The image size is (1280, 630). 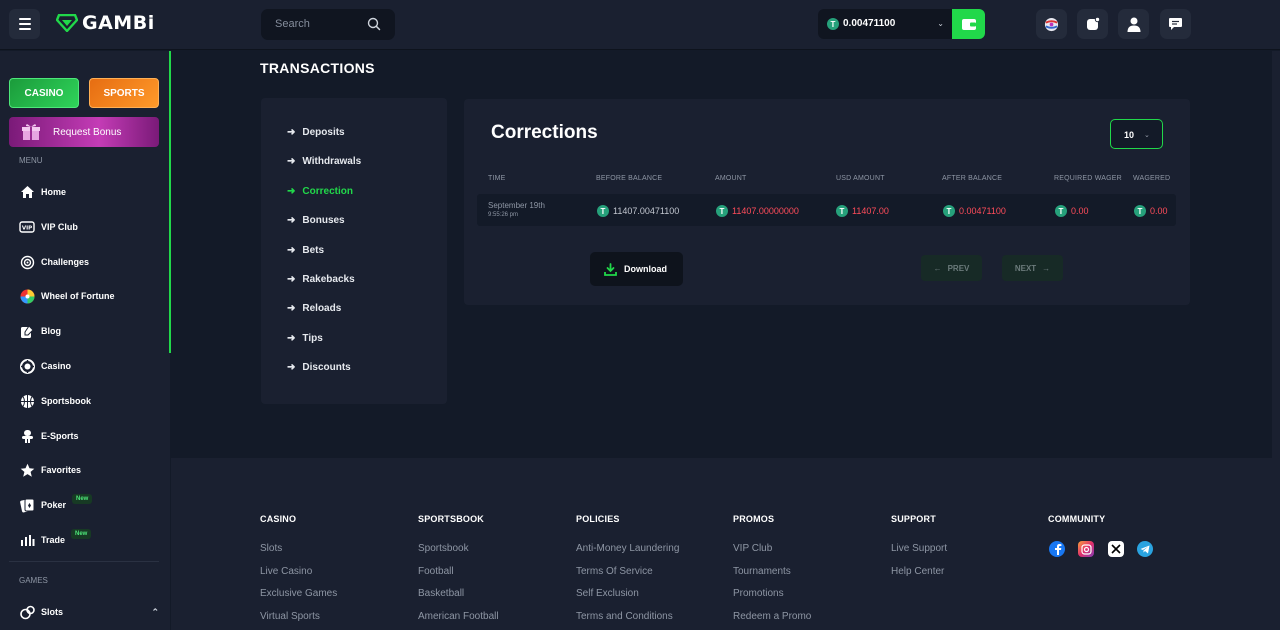 I want to click on profile-button, so click(x=1133, y=24).